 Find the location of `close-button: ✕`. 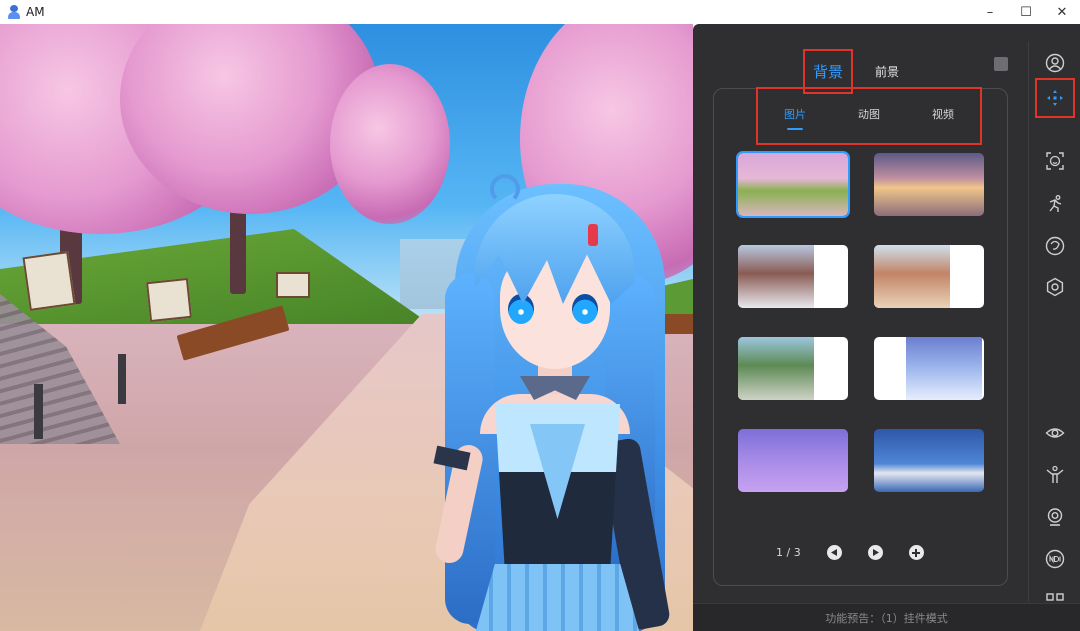

close-button: ✕ is located at coordinates (1062, 12).